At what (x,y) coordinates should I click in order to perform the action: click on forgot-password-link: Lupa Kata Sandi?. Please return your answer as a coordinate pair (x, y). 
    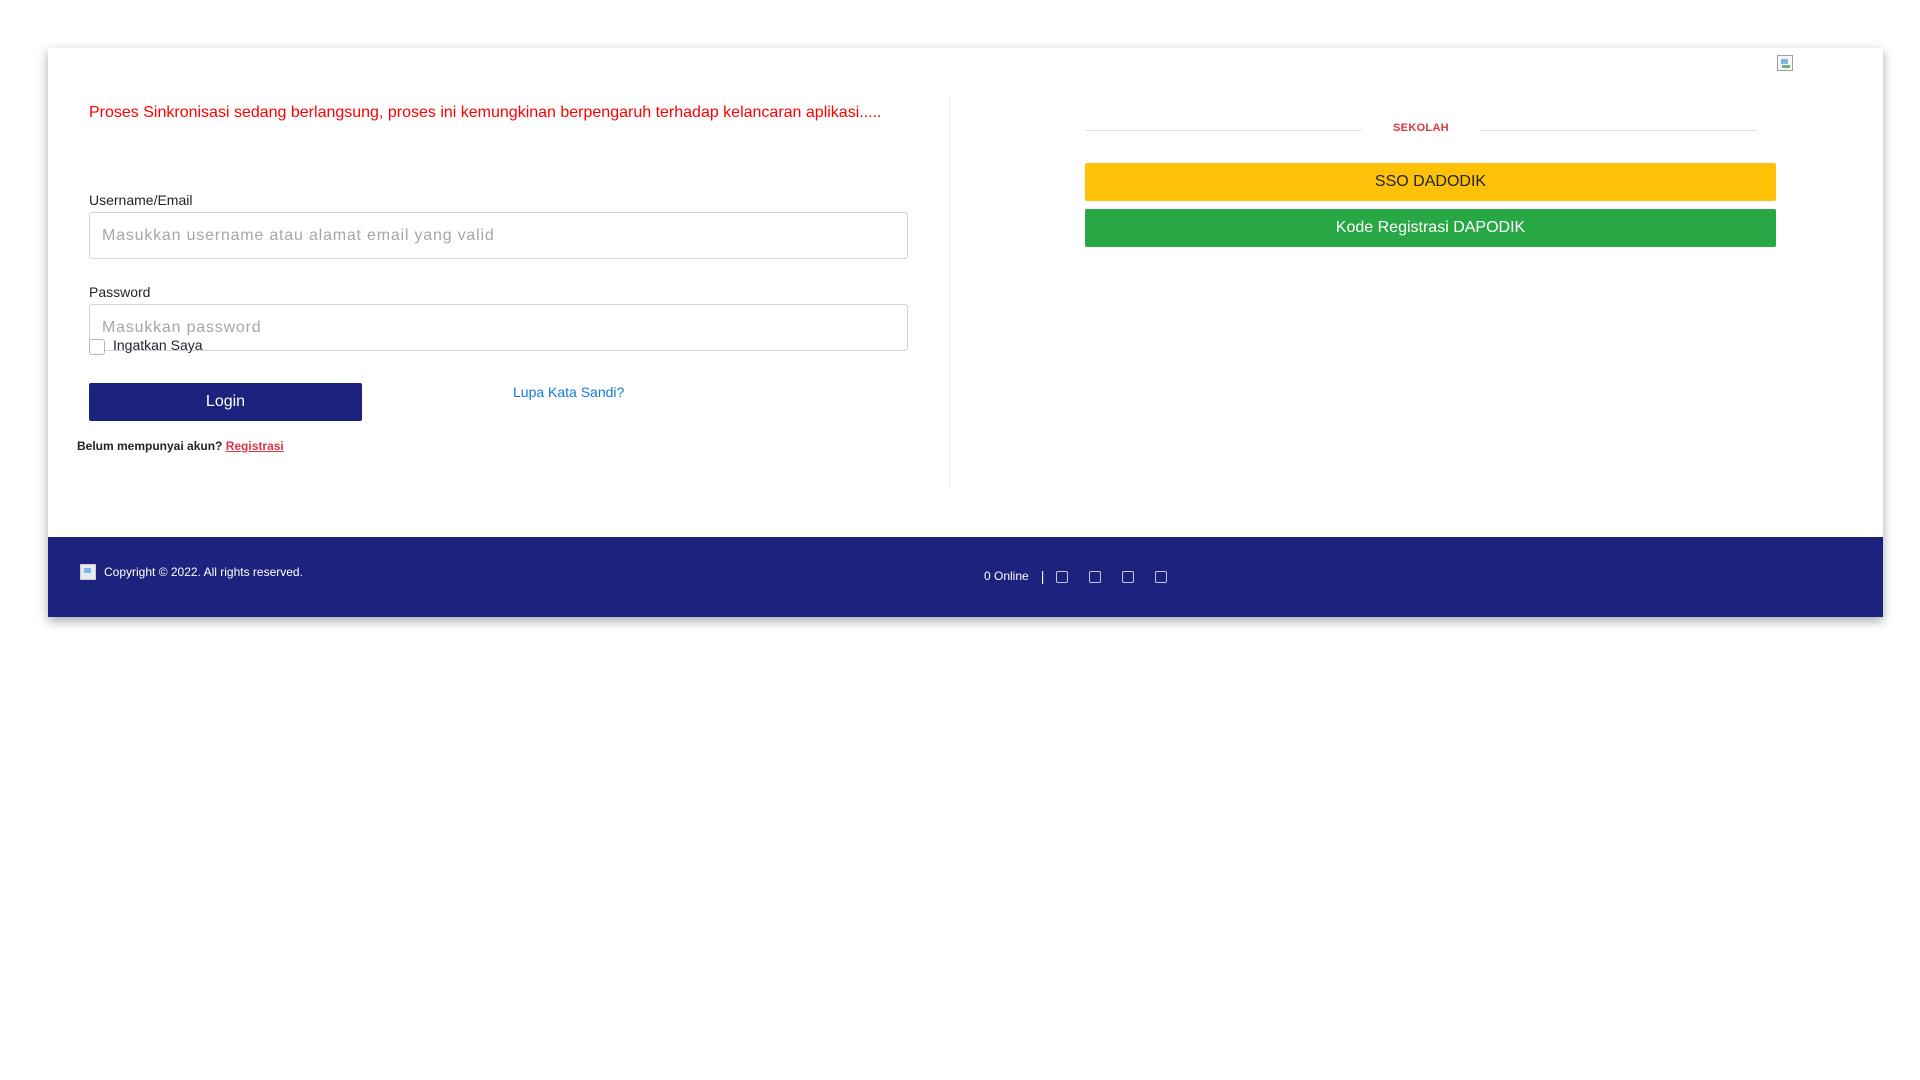
    Looking at the image, I should click on (568, 392).